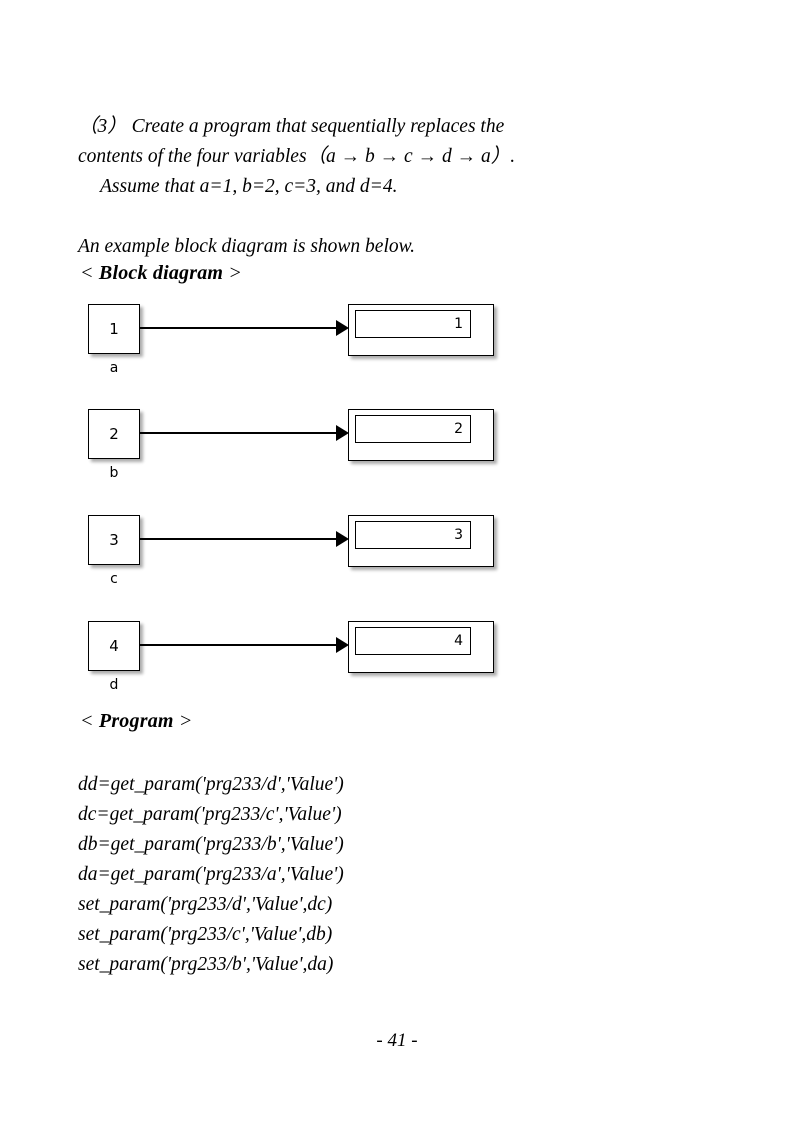  What do you see at coordinates (205, 904) in the screenshot?
I see `code-line: set_param('prg233/d','Value',dc)` at bounding box center [205, 904].